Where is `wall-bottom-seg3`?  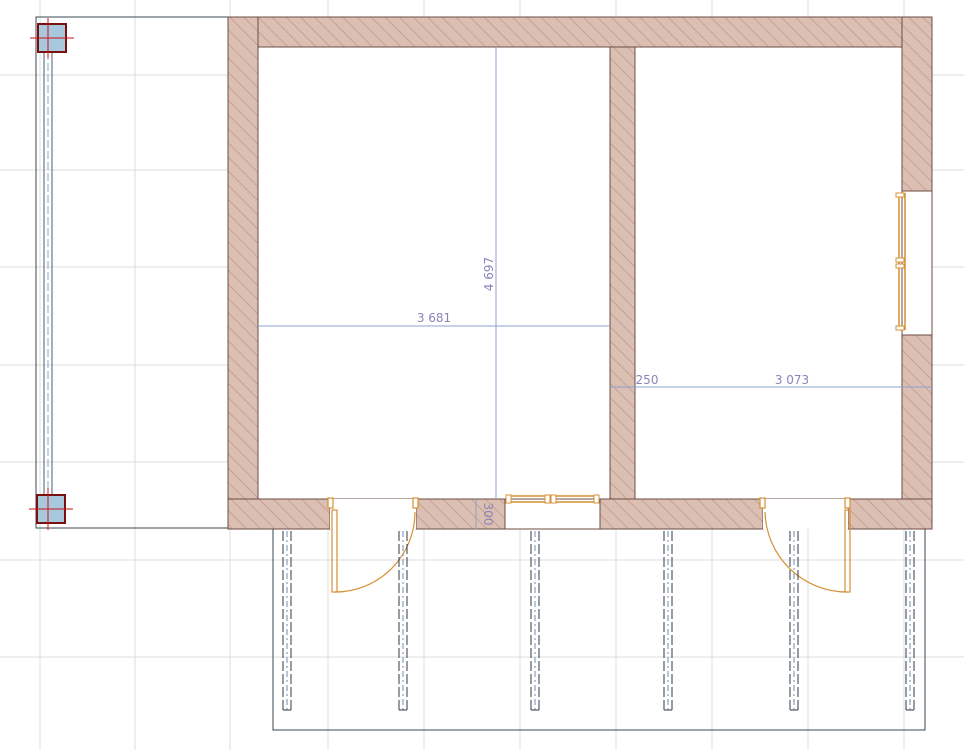 wall-bottom-seg3 is located at coordinates (681, 514).